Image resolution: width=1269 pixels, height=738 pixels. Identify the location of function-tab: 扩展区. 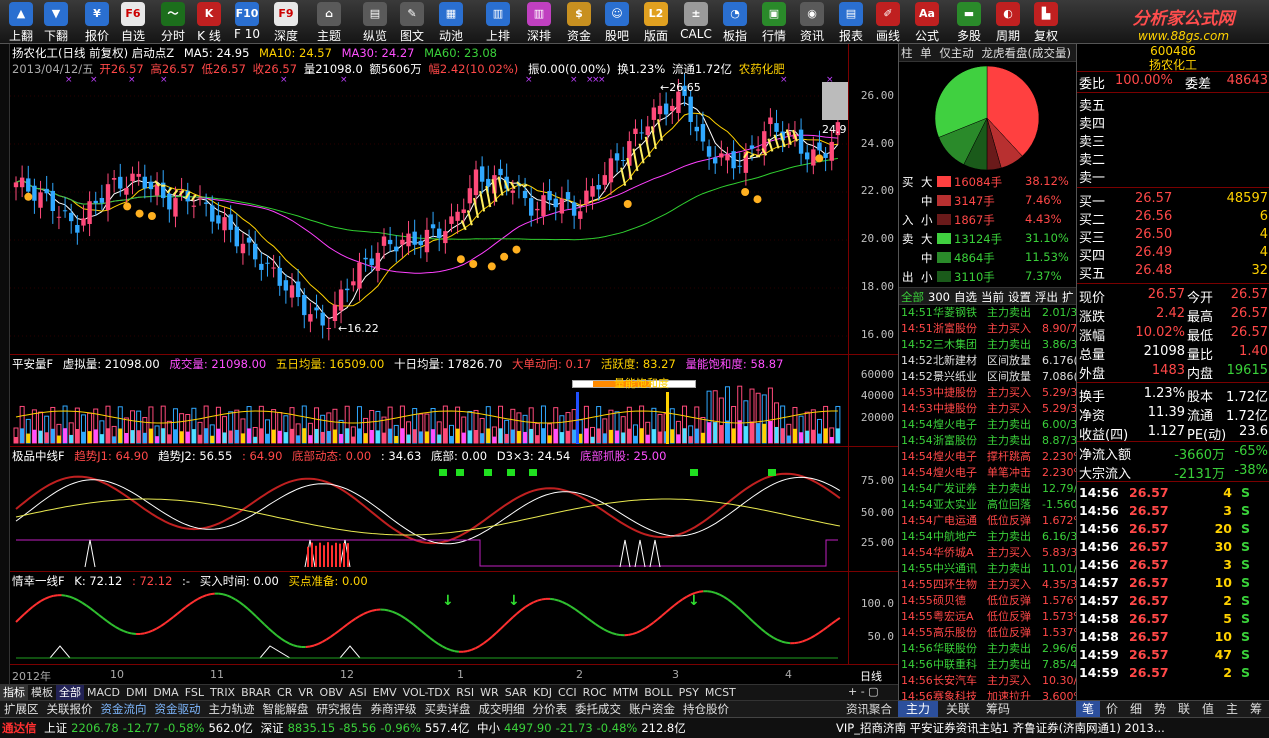
(21, 709).